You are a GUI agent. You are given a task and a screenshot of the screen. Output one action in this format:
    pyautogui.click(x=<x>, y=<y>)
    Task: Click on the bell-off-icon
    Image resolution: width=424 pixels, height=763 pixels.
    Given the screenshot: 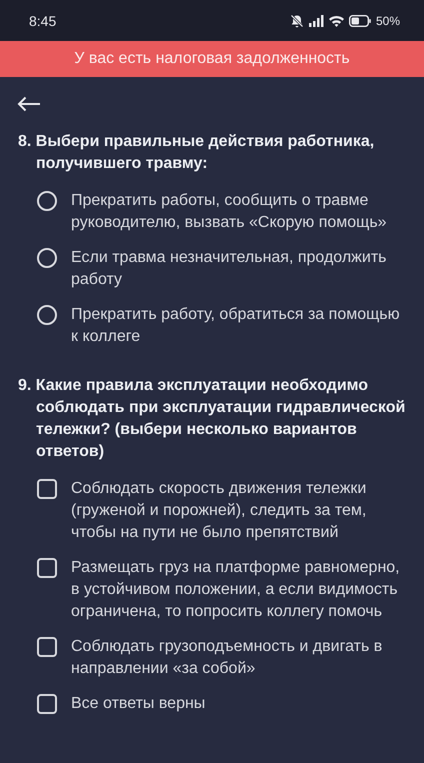 What is the action you would take?
    pyautogui.click(x=297, y=21)
    